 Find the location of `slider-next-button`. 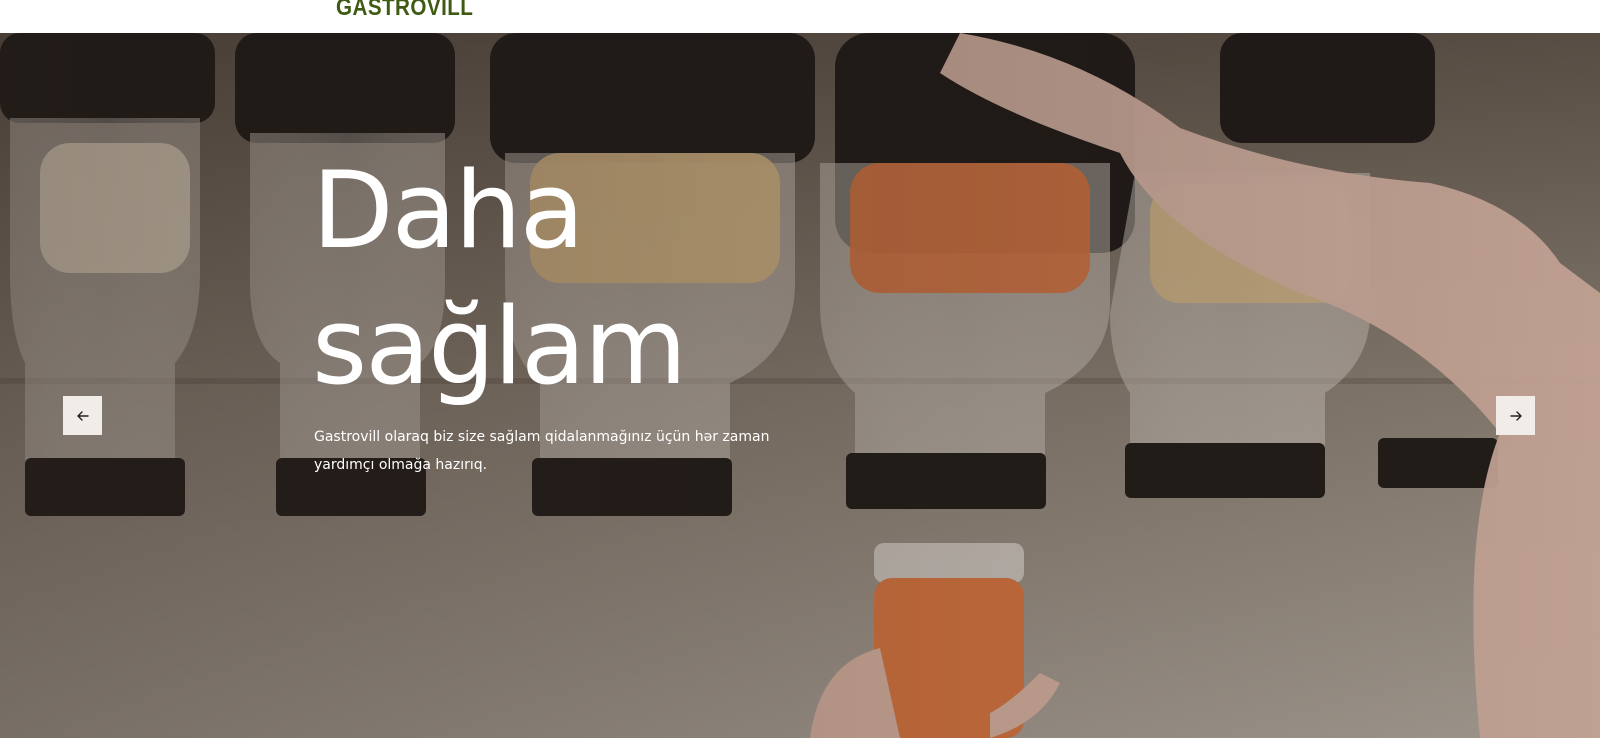

slider-next-button is located at coordinates (1515, 415).